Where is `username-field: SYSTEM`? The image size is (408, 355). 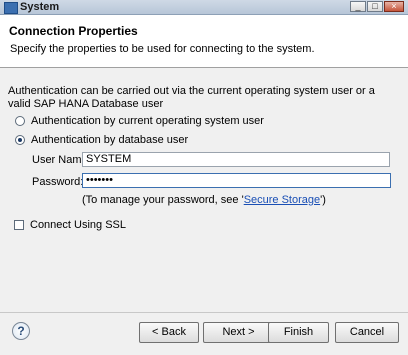 username-field: SYSTEM is located at coordinates (236, 159).